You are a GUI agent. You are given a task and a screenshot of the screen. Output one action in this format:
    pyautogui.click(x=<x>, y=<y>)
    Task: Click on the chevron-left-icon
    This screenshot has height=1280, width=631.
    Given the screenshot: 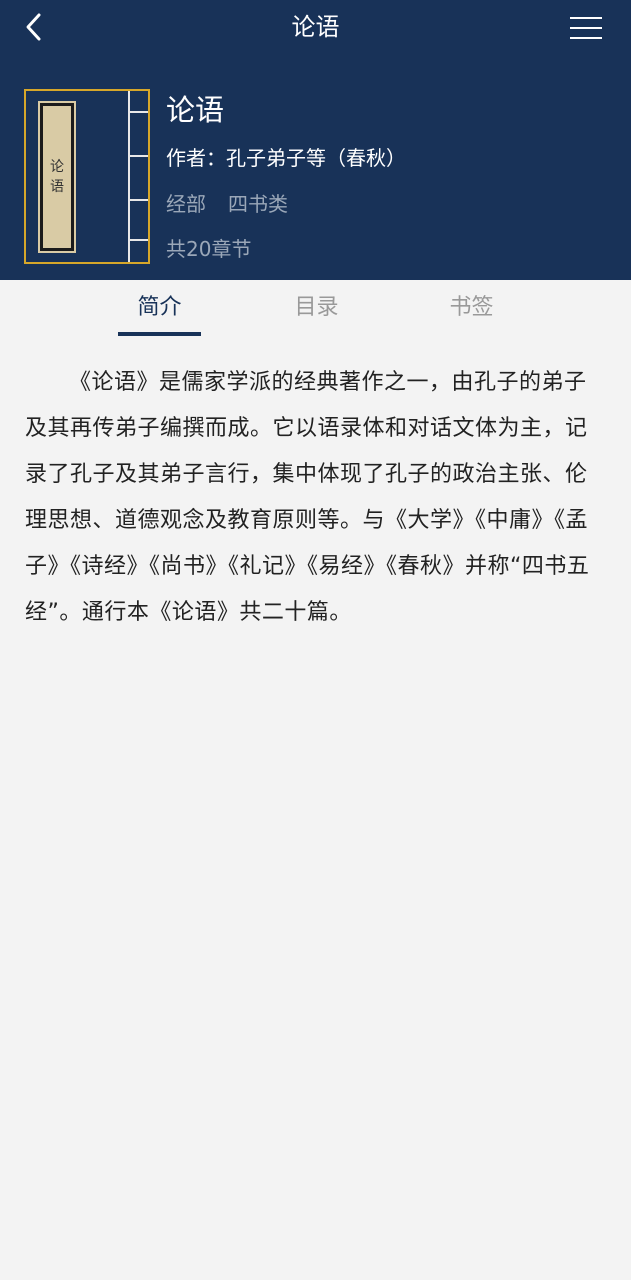 What is the action you would take?
    pyautogui.click(x=33, y=27)
    